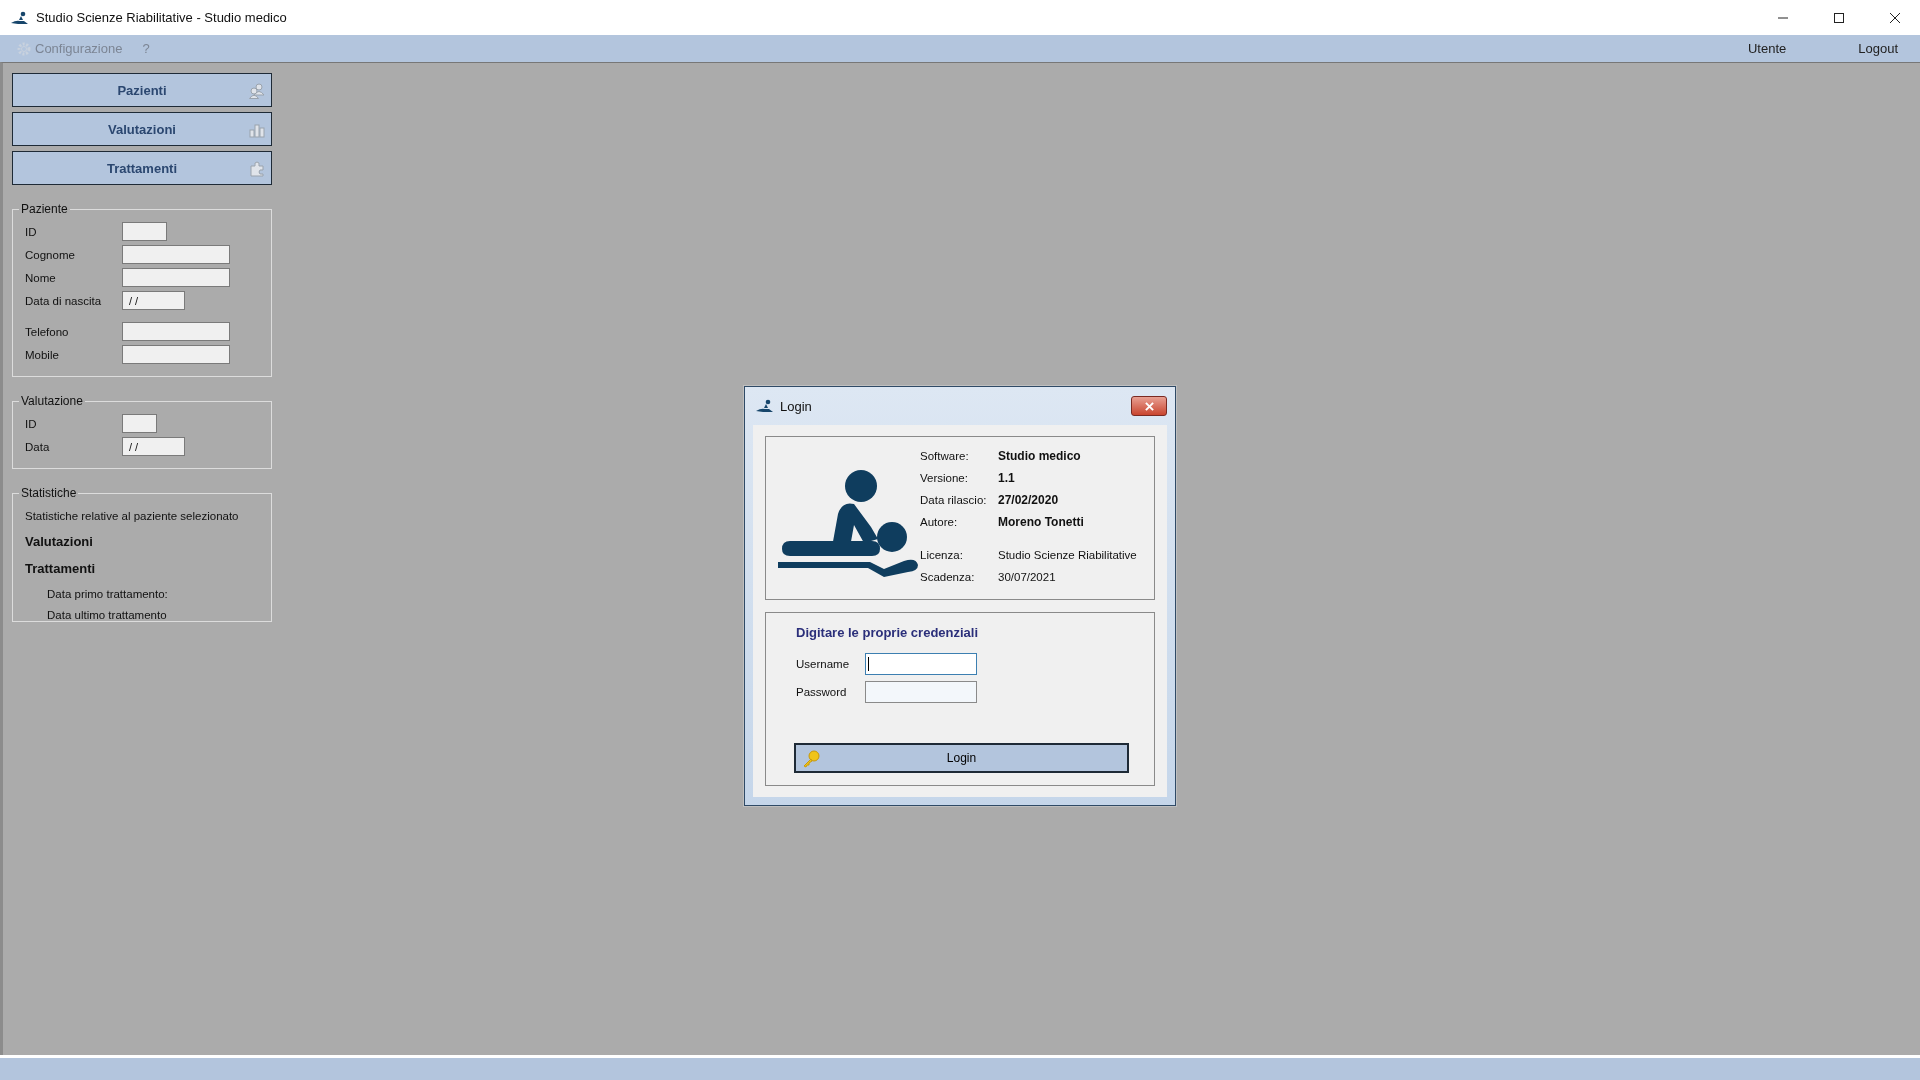 The width and height of the screenshot is (1920, 1080). I want to click on info-value: Moreno Tonetti, so click(1041, 522).